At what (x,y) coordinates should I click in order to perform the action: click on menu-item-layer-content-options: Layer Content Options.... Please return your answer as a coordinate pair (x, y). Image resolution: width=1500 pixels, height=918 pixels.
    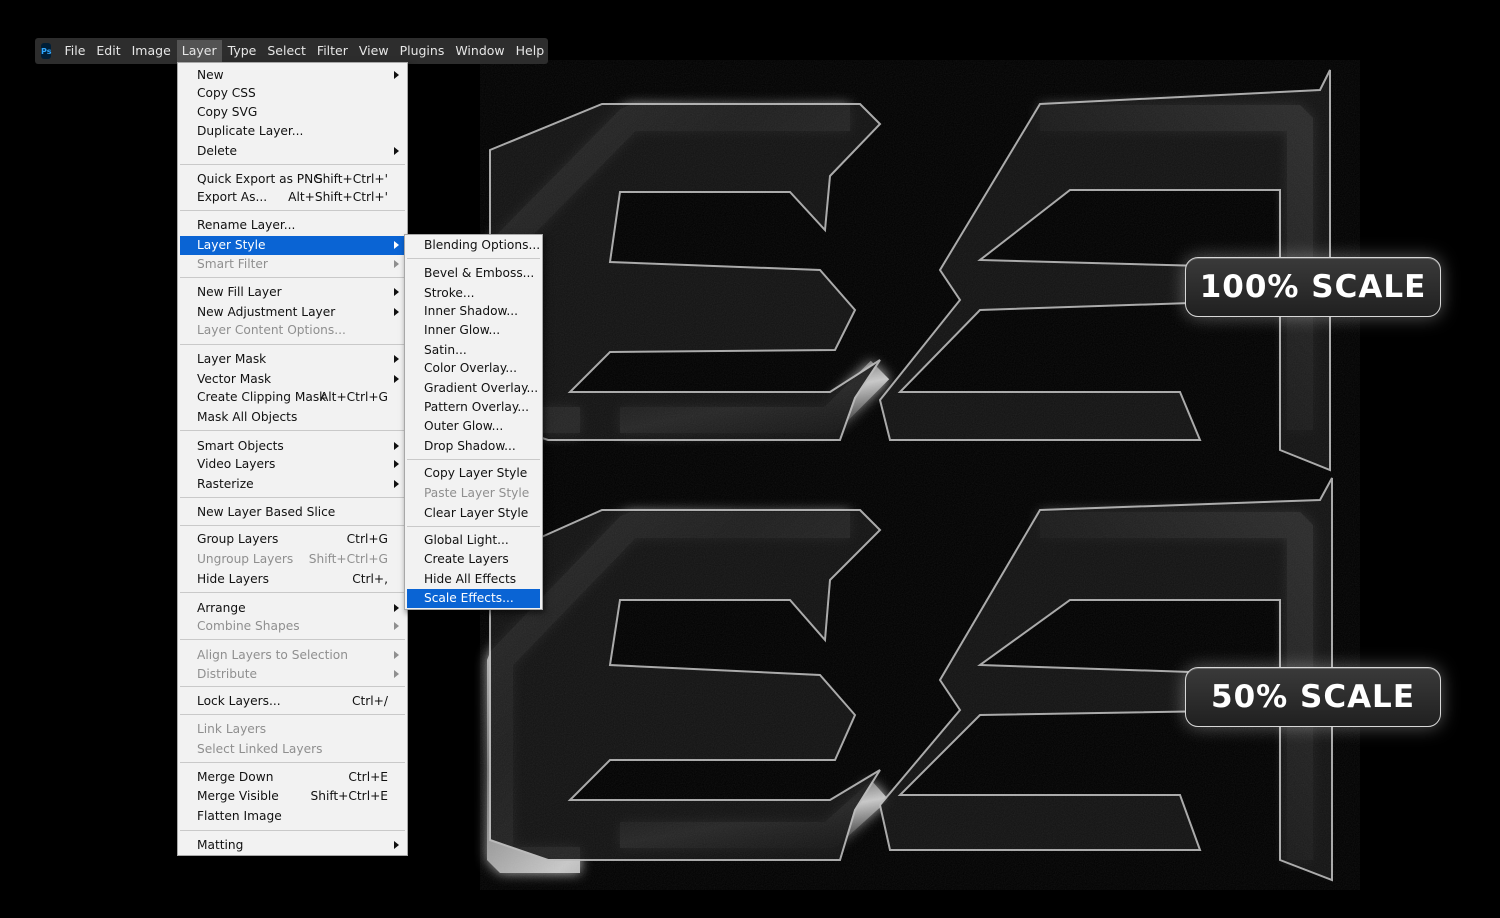
    Looking at the image, I should click on (292, 330).